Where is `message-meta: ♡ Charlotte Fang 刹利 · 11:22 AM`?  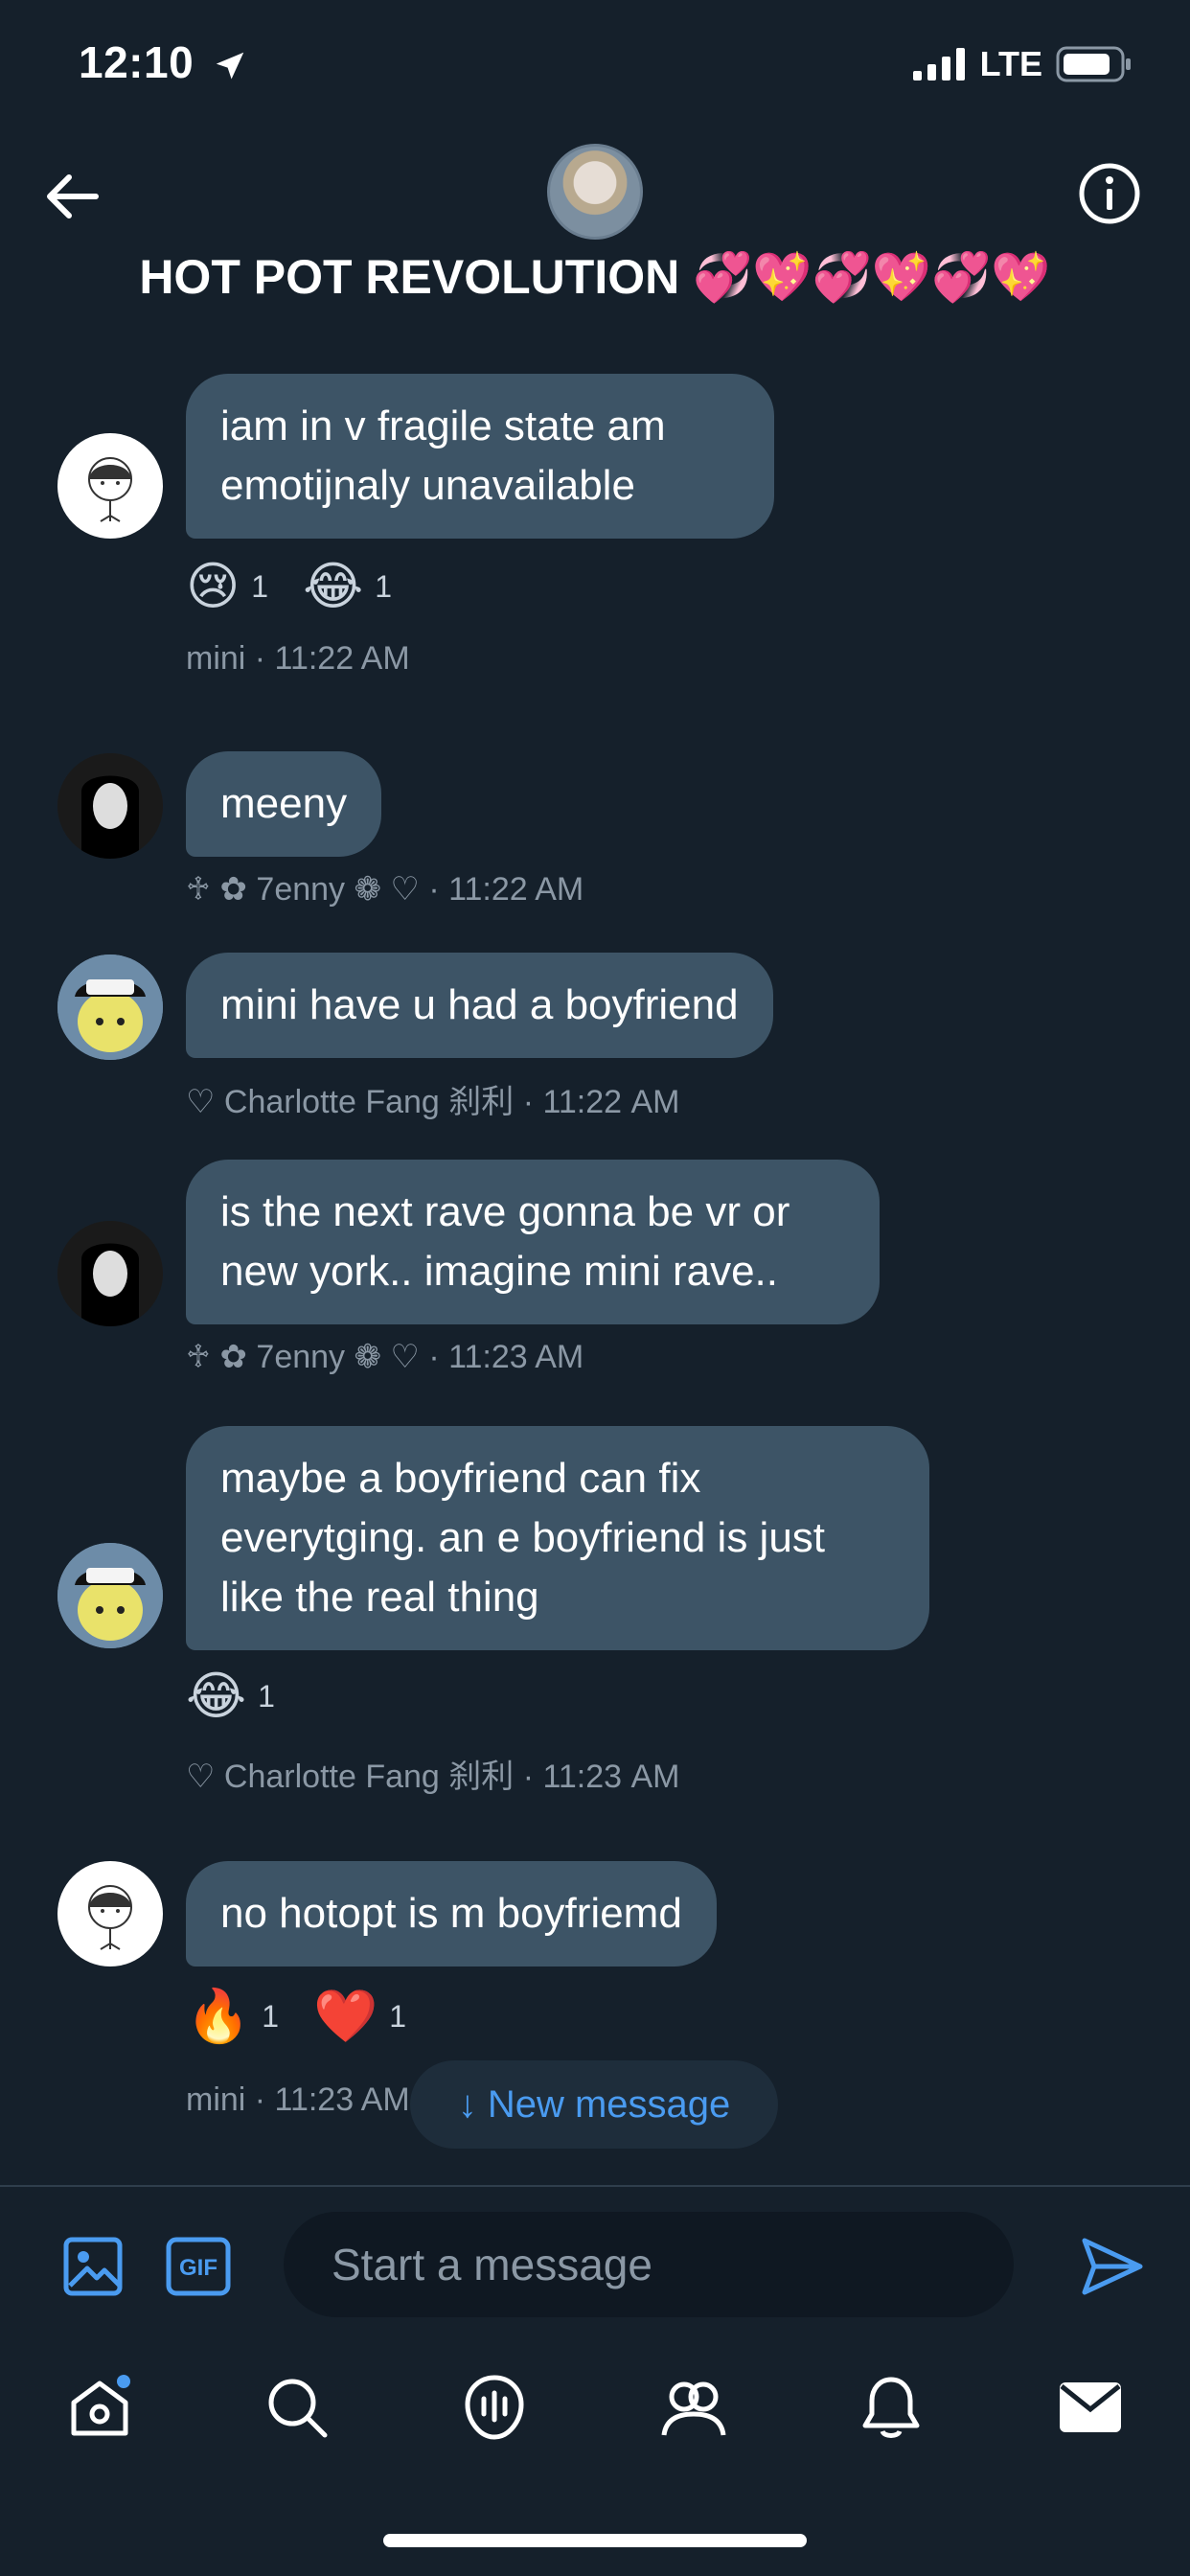
message-meta: ♡ Charlotte Fang 刹利 · 11:22 AM is located at coordinates (433, 1102).